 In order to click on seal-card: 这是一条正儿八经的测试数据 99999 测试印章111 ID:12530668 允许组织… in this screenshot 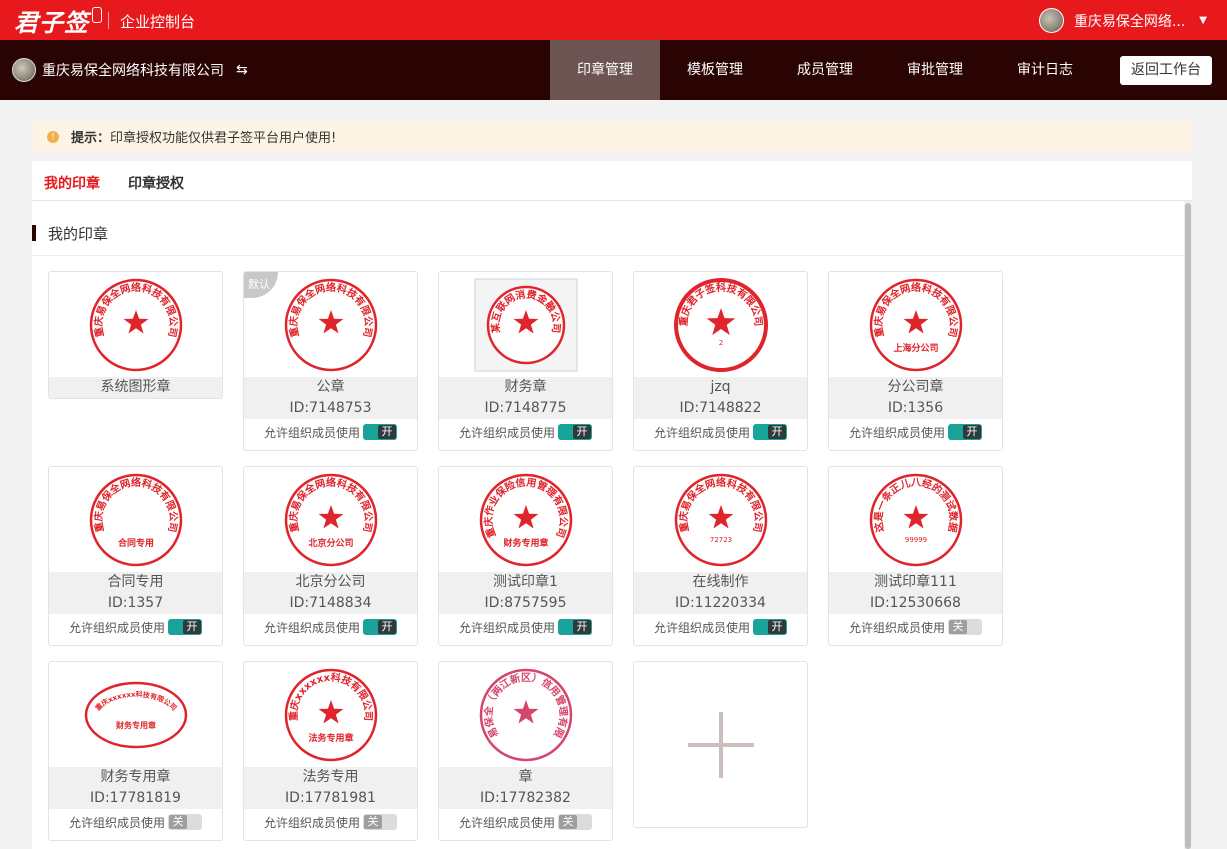, I will do `click(915, 556)`.